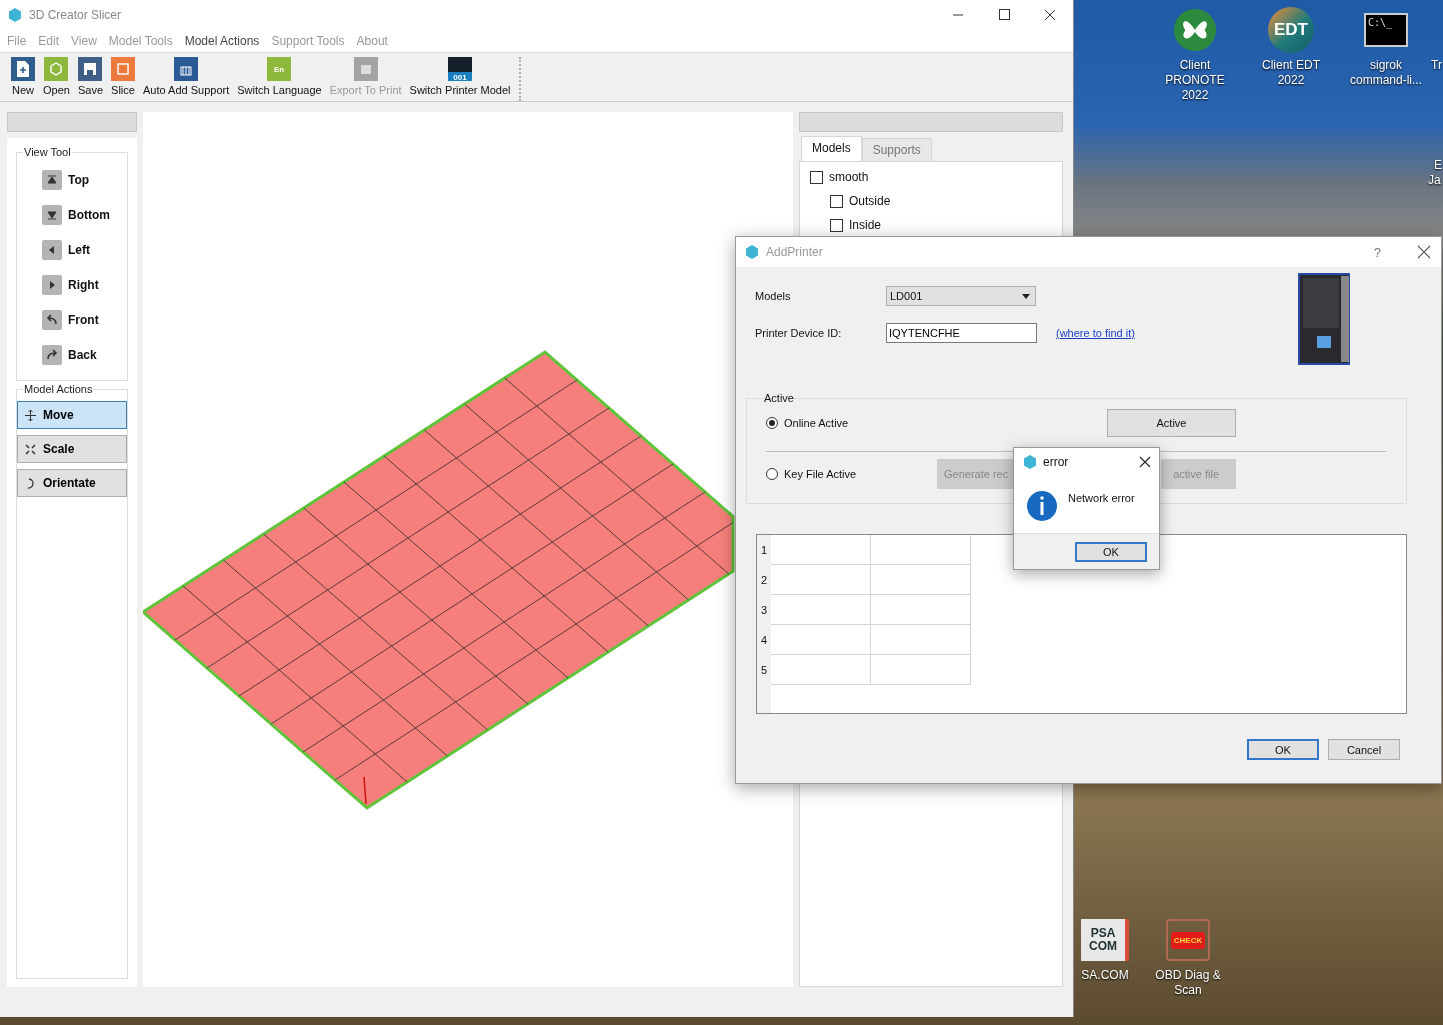  What do you see at coordinates (30, 449) in the screenshot?
I see `scale-icon` at bounding box center [30, 449].